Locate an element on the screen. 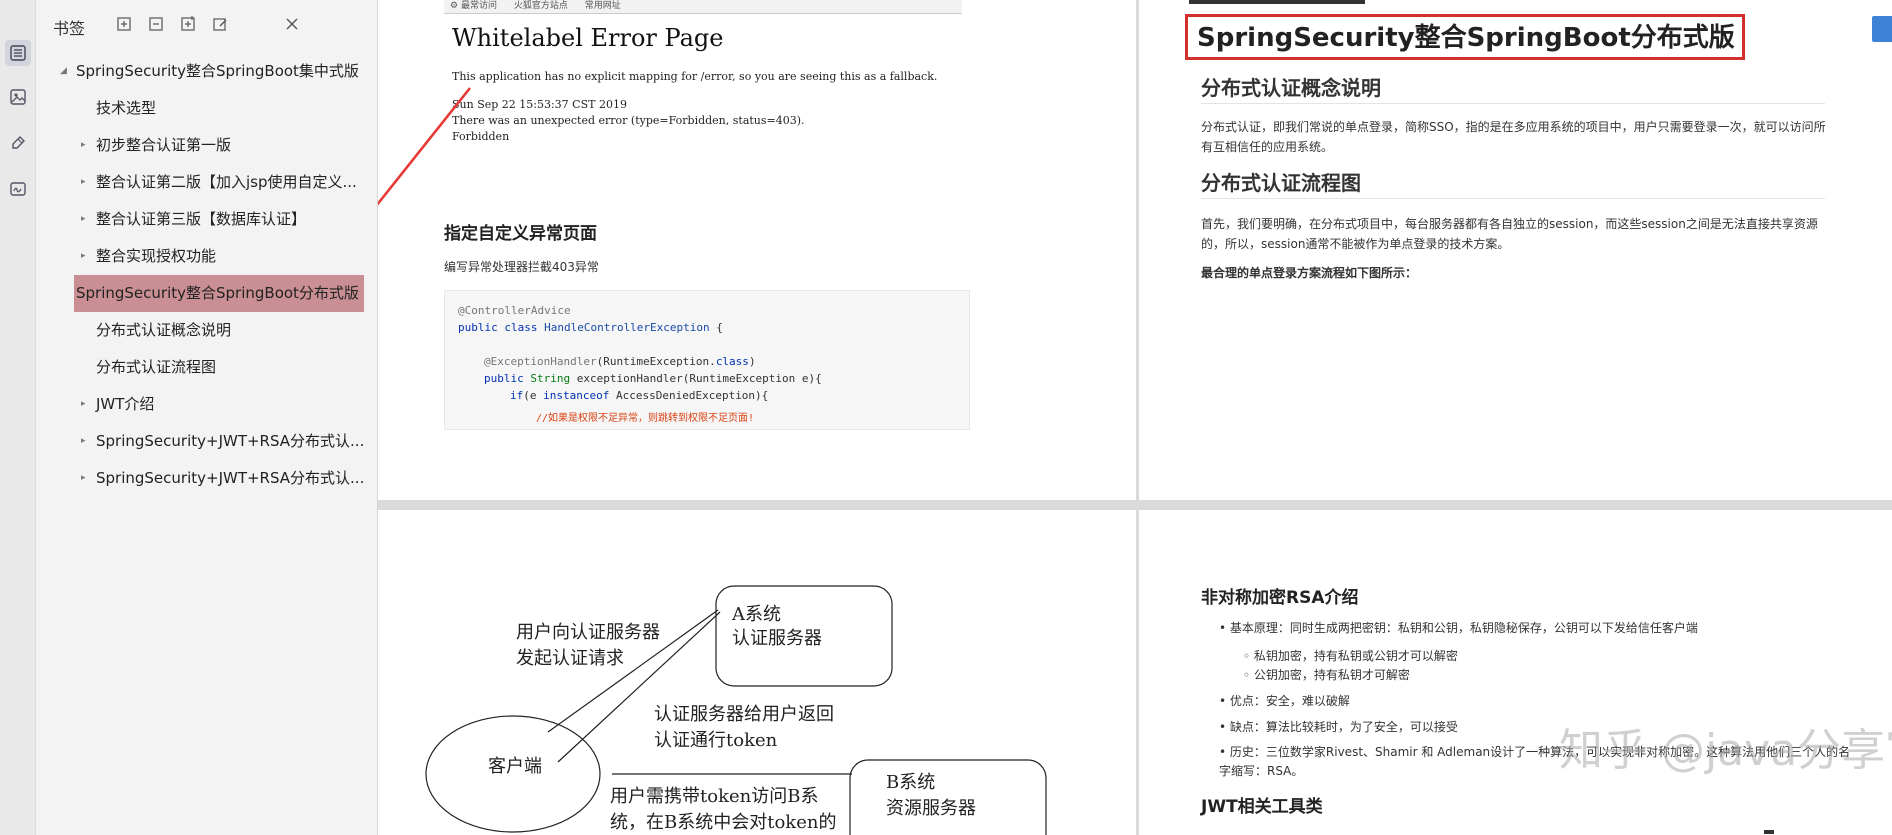 The height and width of the screenshot is (835, 1892). diagram-label: 认证服务器给用户返回 is located at coordinates (744, 714).